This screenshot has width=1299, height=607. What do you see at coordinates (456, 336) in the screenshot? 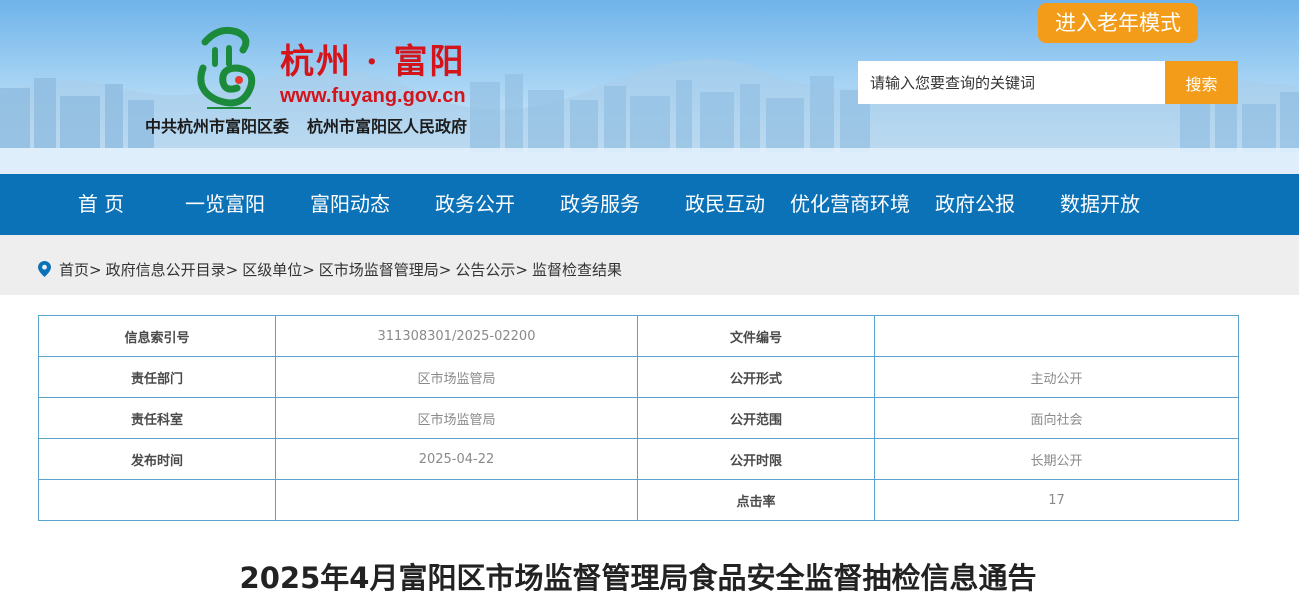
I see `value-index-number: 311308301/2025-02200` at bounding box center [456, 336].